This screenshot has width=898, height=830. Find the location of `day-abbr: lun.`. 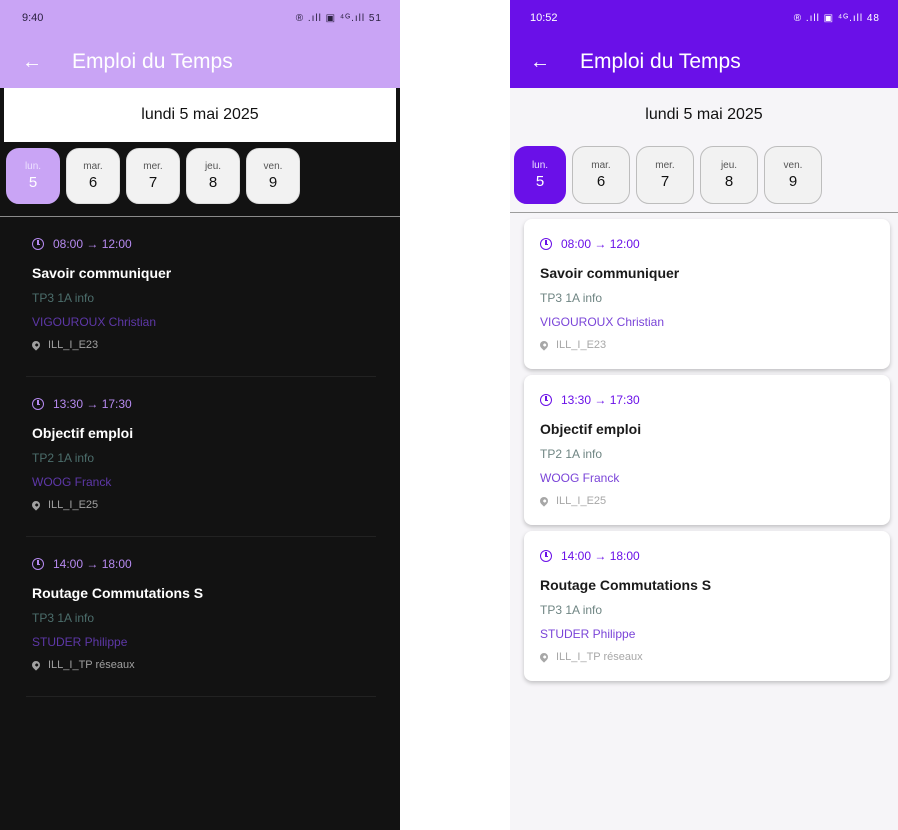

day-abbr: lun. is located at coordinates (33, 166).